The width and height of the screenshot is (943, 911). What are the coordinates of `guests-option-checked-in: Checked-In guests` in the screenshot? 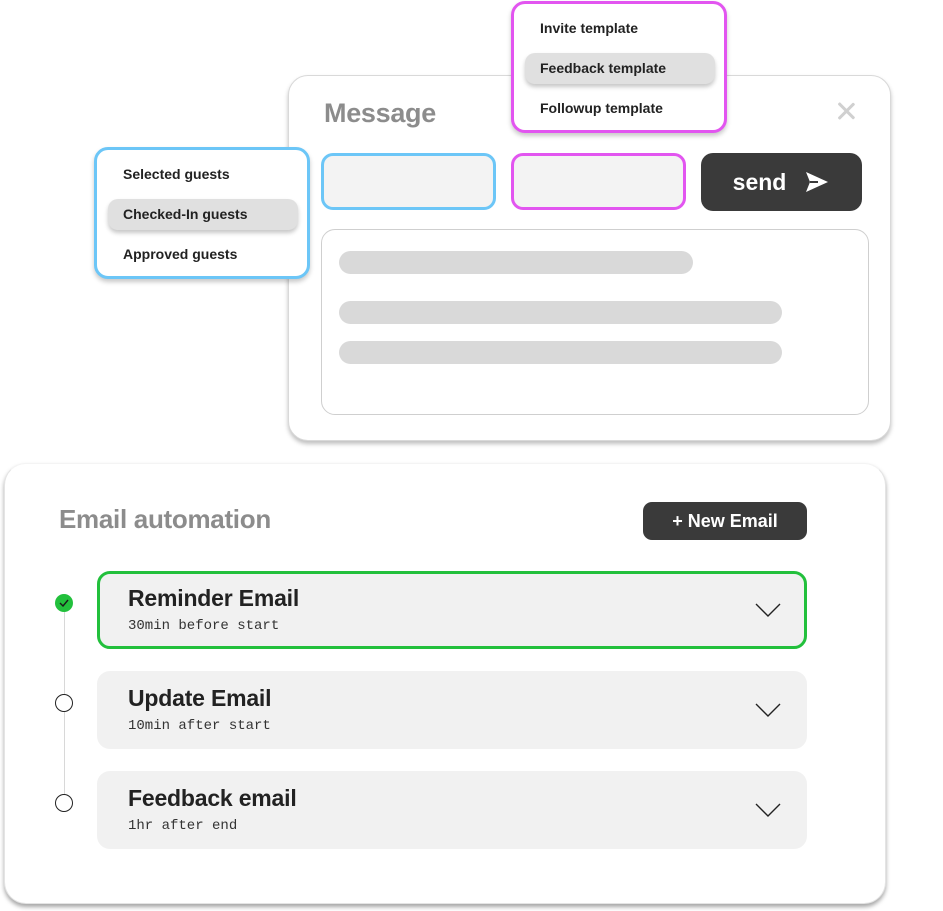 It's located at (203, 214).